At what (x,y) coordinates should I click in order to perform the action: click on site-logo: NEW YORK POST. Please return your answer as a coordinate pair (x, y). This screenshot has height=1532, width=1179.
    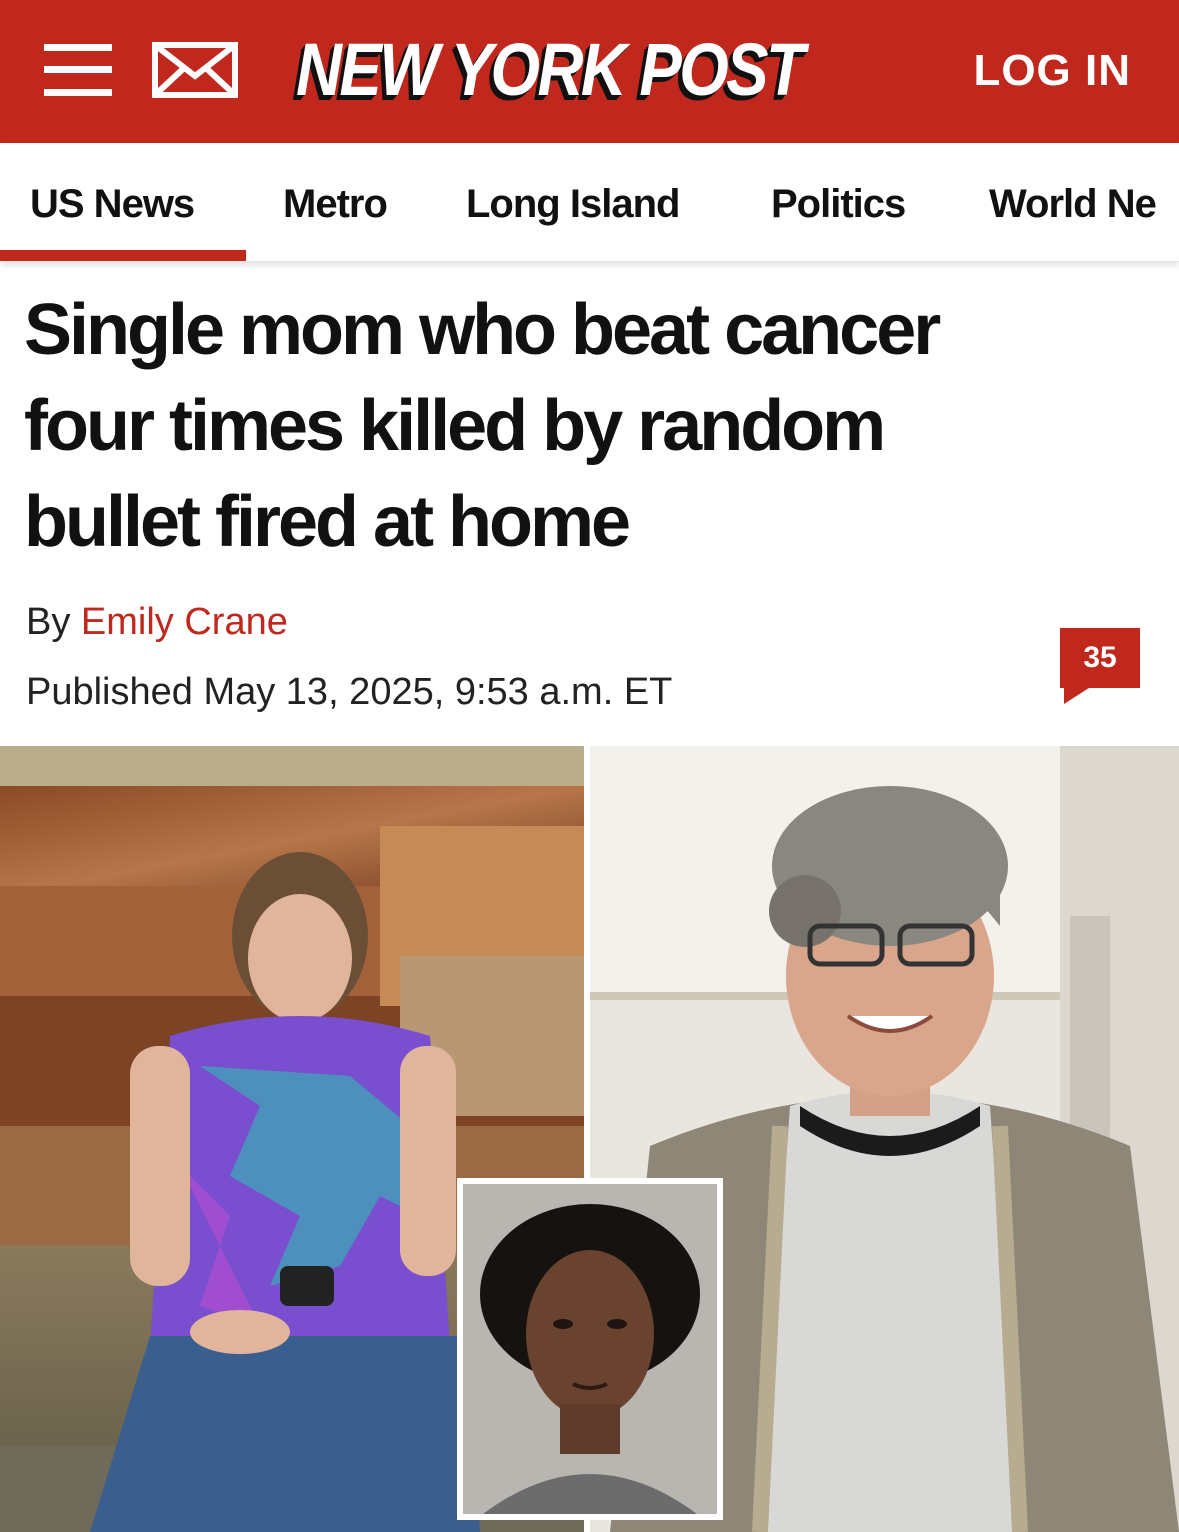
    Looking at the image, I should click on (550, 70).